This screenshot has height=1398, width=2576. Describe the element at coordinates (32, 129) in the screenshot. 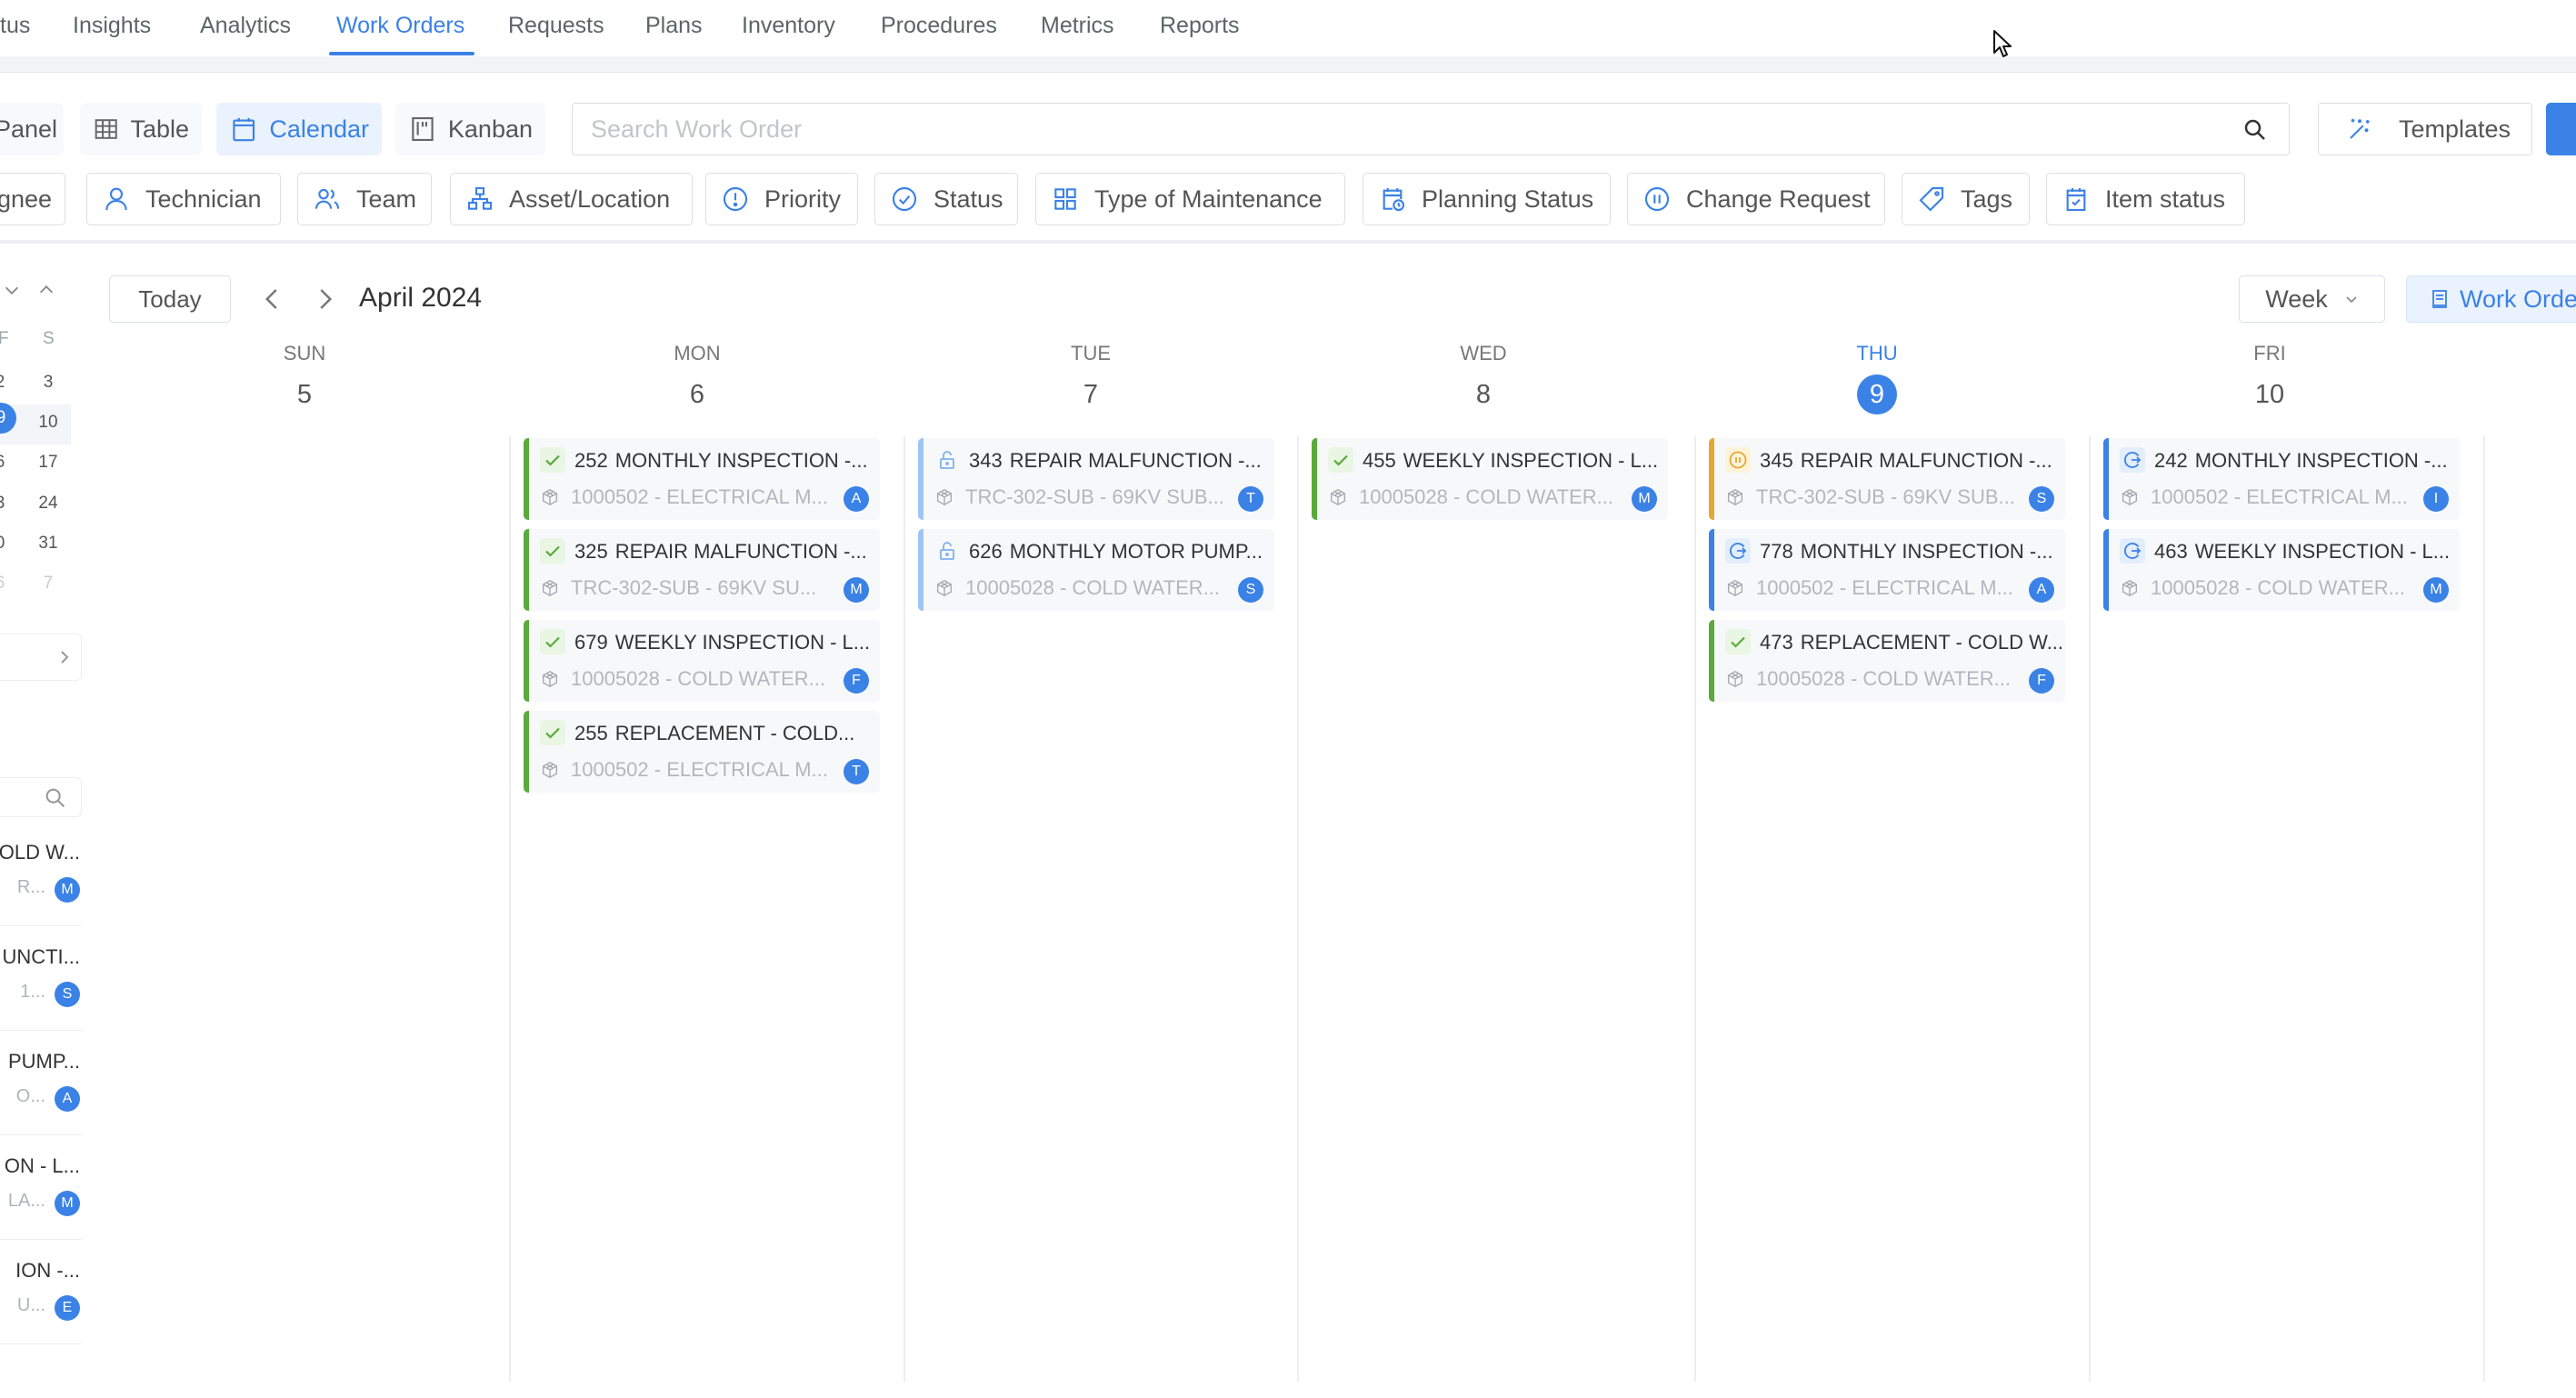

I see `view-panel-button: Panel` at that location.